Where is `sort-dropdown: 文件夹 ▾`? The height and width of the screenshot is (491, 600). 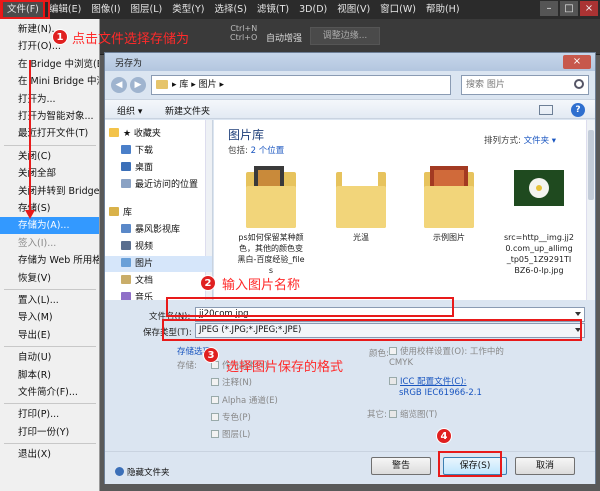 sort-dropdown: 文件夹 ▾ is located at coordinates (540, 141).